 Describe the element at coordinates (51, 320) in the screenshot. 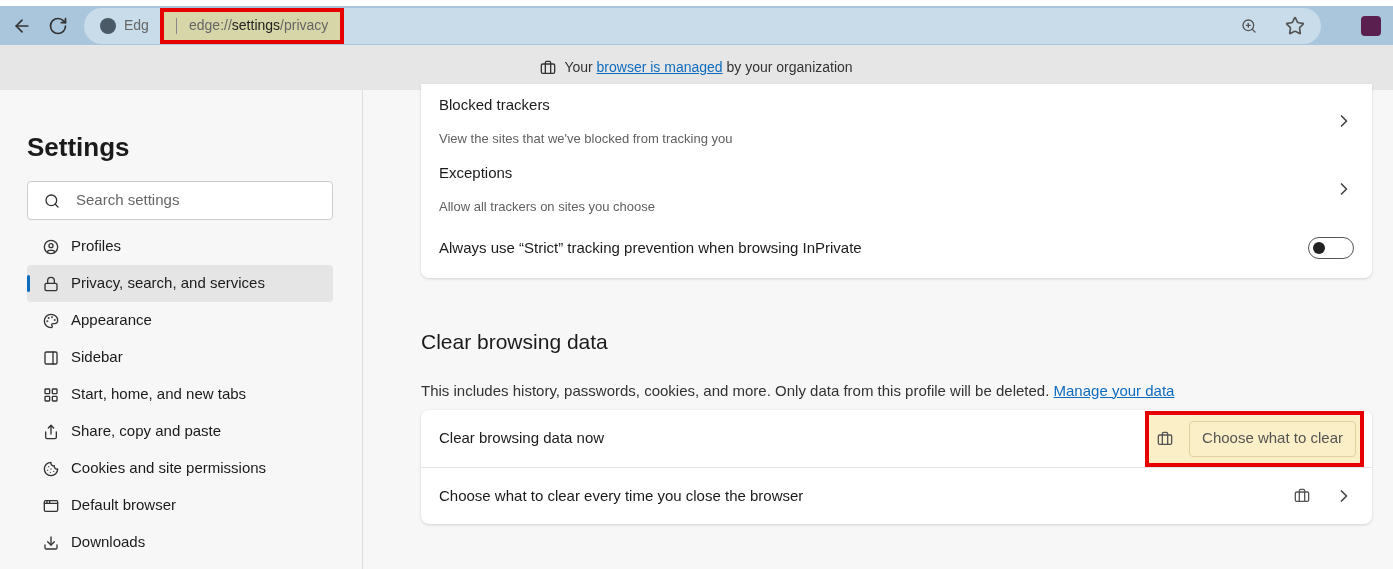

I see `palette-icon` at that location.